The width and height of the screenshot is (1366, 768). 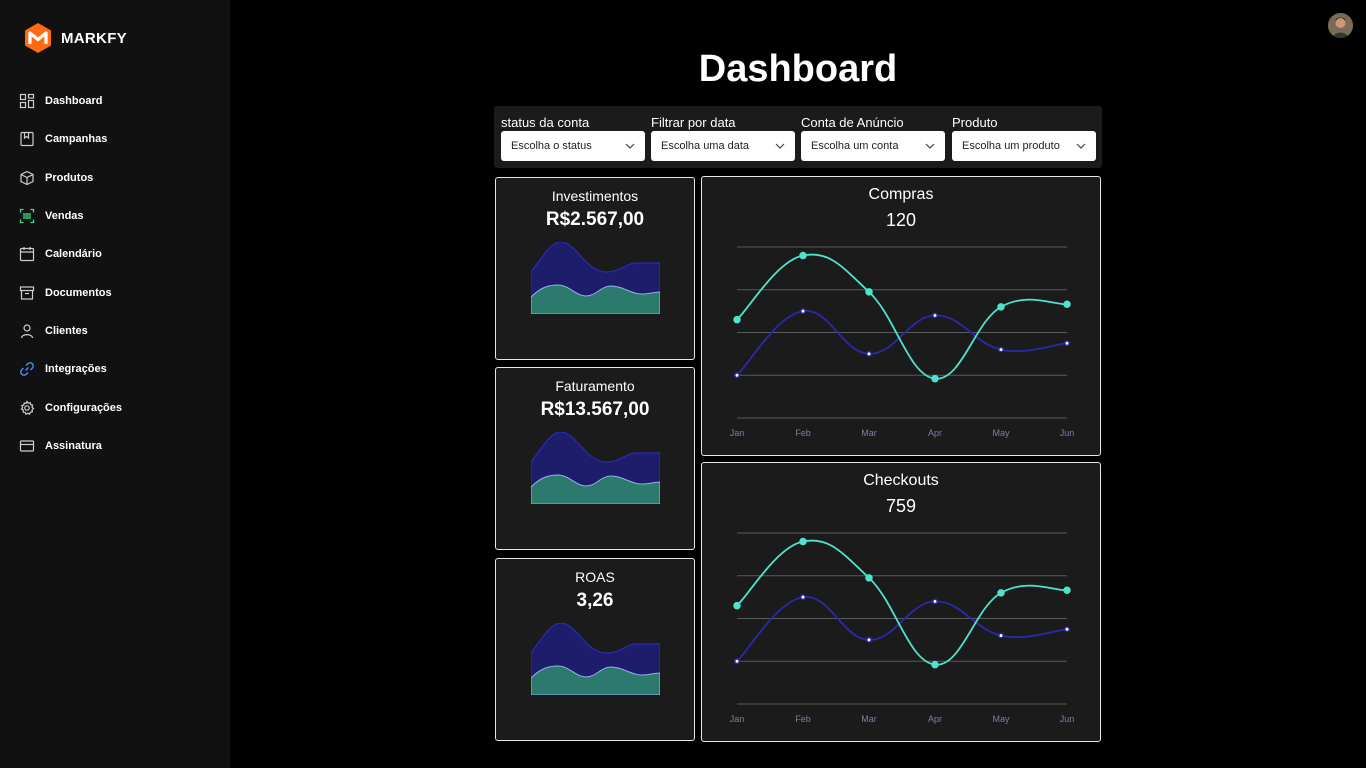 I want to click on sidebar-item-label: Dashboard, so click(x=74, y=101).